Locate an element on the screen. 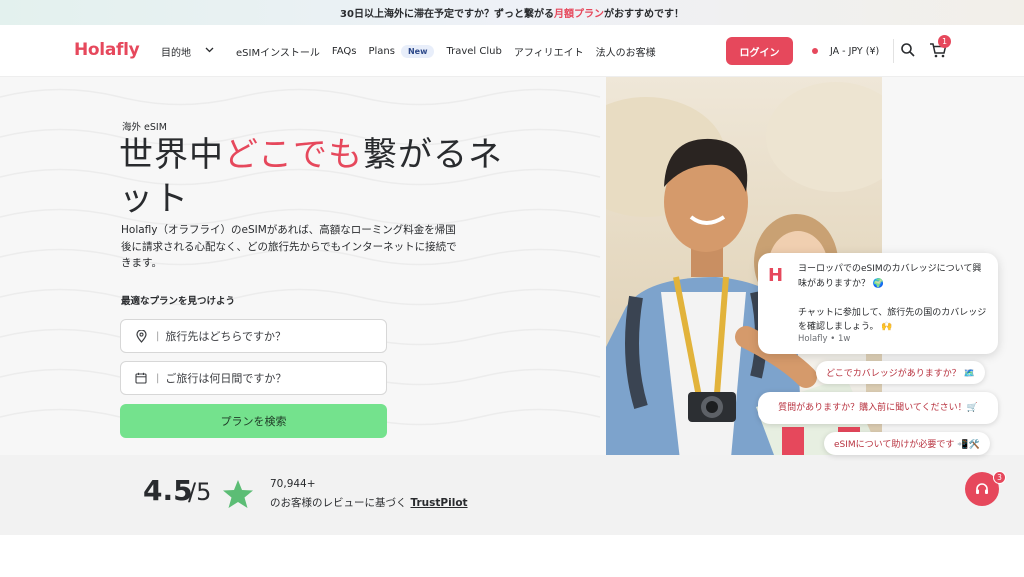 This screenshot has width=1024, height=577. location-pin-icon is located at coordinates (141, 336).